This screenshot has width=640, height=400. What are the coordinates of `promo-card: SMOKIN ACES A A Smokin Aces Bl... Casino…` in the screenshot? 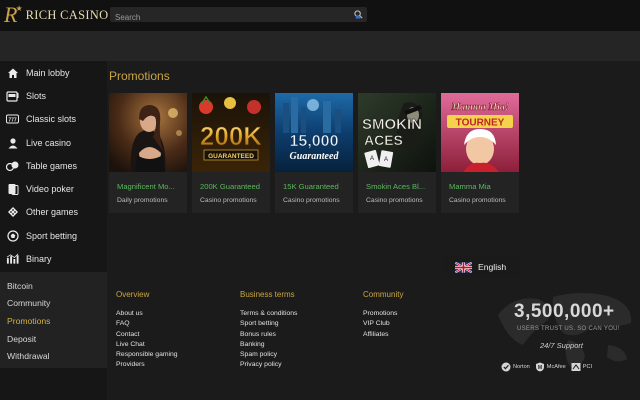 It's located at (397, 153).